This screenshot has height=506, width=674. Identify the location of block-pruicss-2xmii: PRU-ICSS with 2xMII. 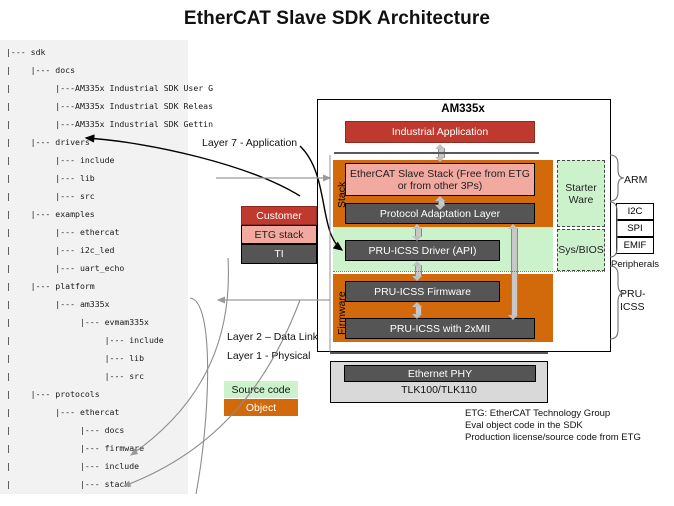
(440, 328).